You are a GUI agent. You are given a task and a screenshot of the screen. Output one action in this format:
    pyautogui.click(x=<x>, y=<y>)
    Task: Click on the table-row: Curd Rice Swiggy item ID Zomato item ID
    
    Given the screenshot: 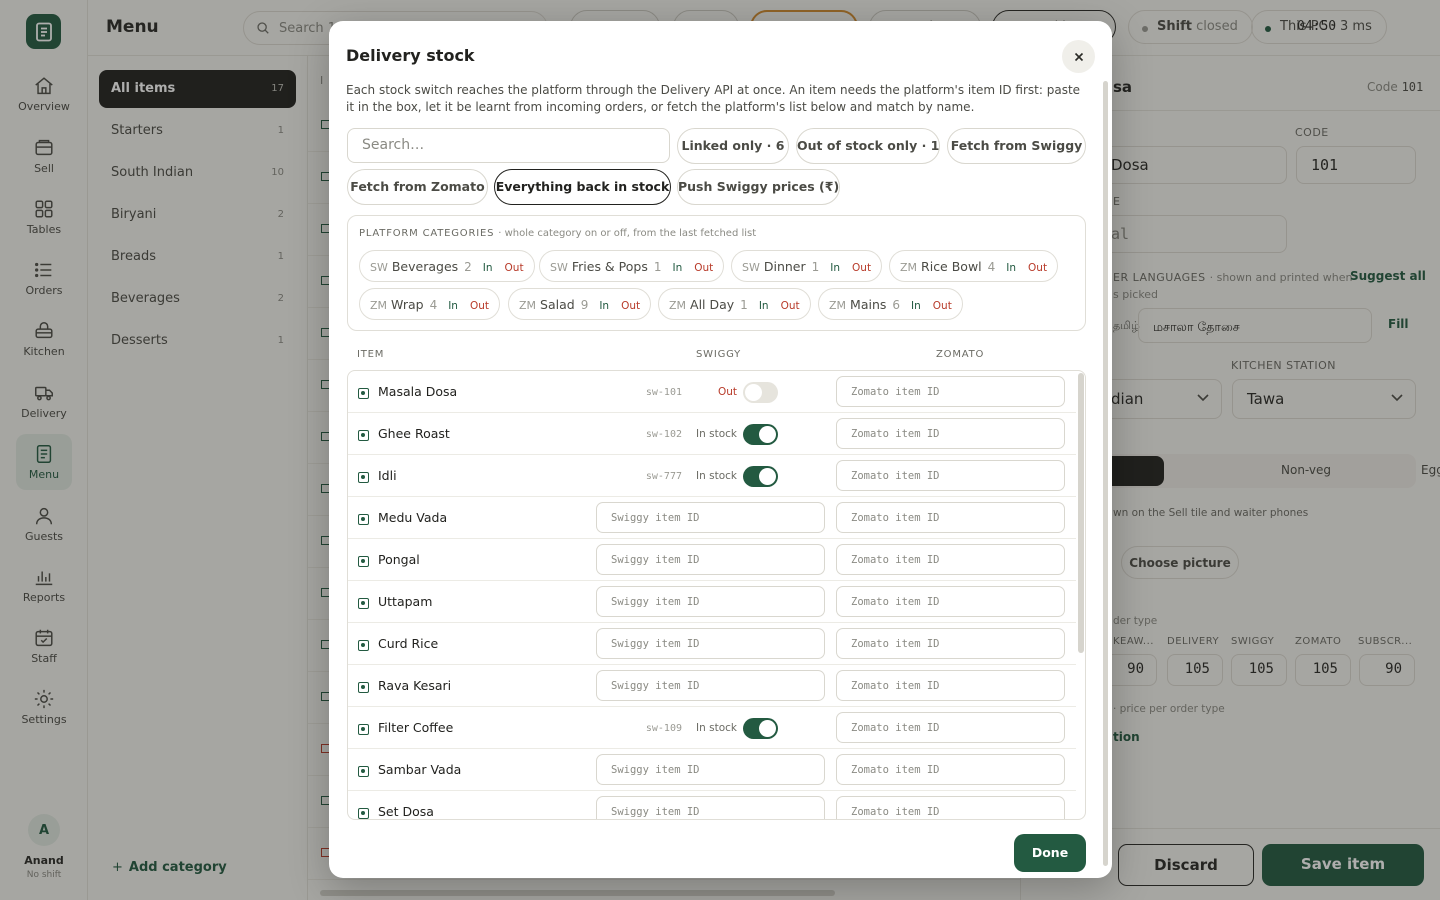 What is the action you would take?
    pyautogui.click(x=712, y=644)
    